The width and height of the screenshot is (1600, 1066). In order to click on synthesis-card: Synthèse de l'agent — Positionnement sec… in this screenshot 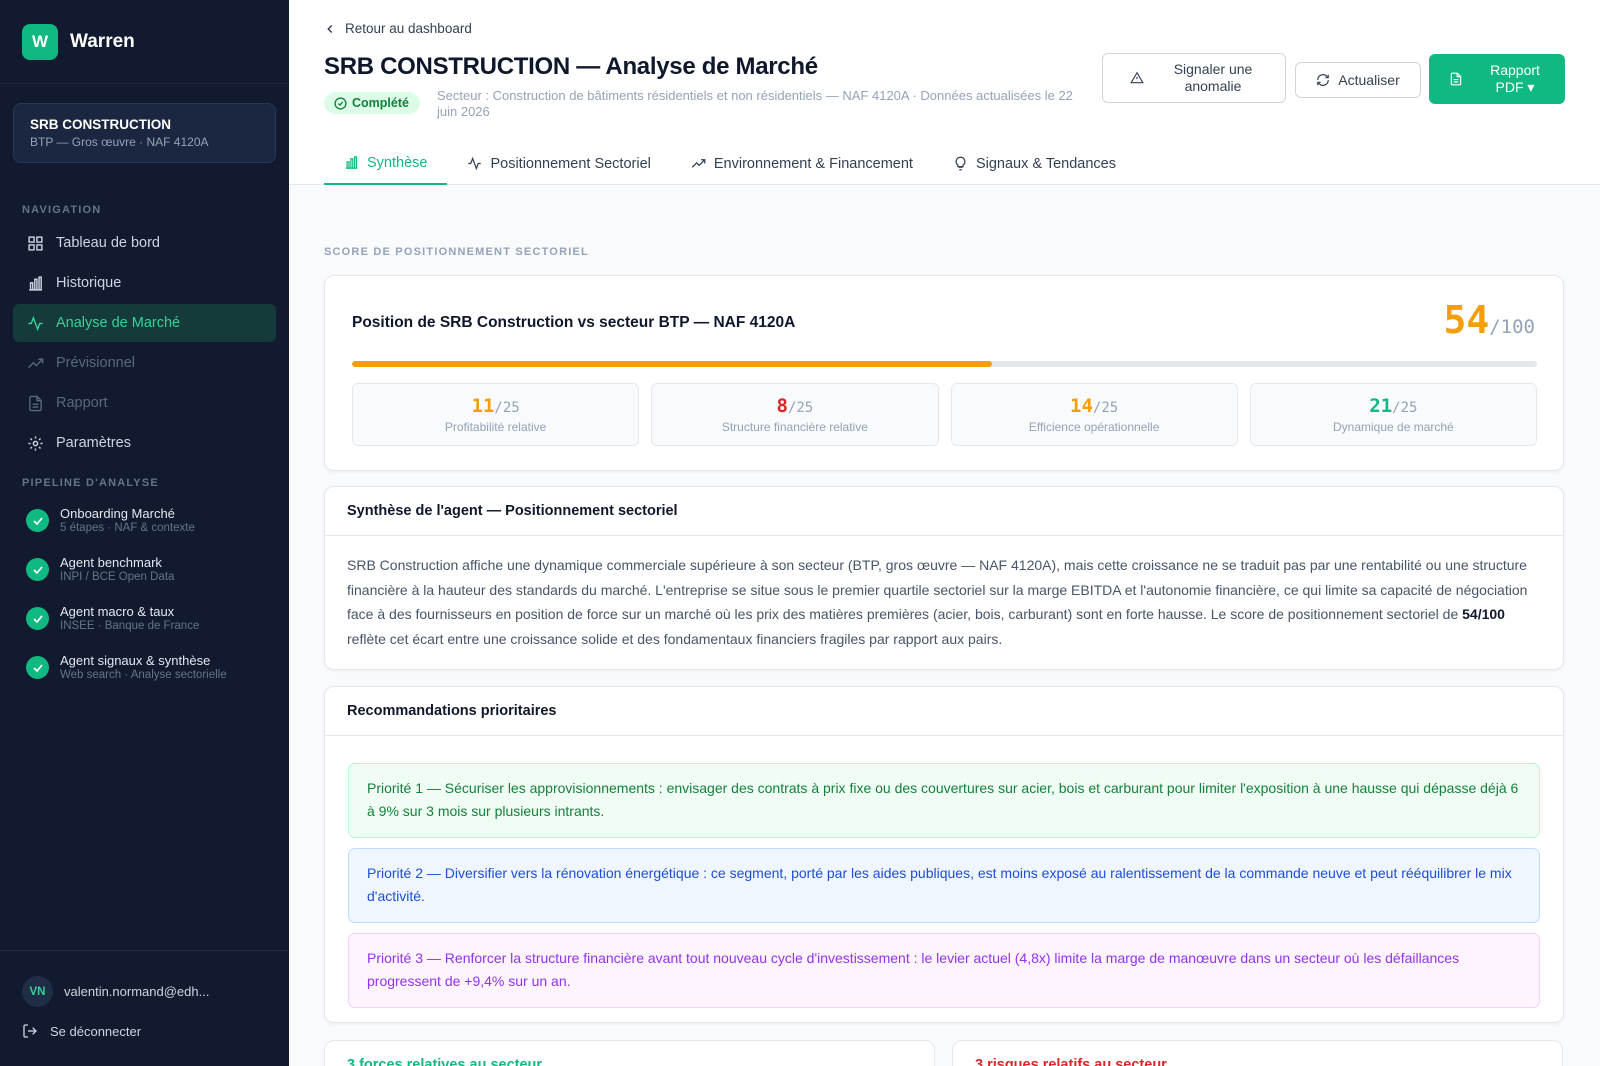, I will do `click(944, 578)`.